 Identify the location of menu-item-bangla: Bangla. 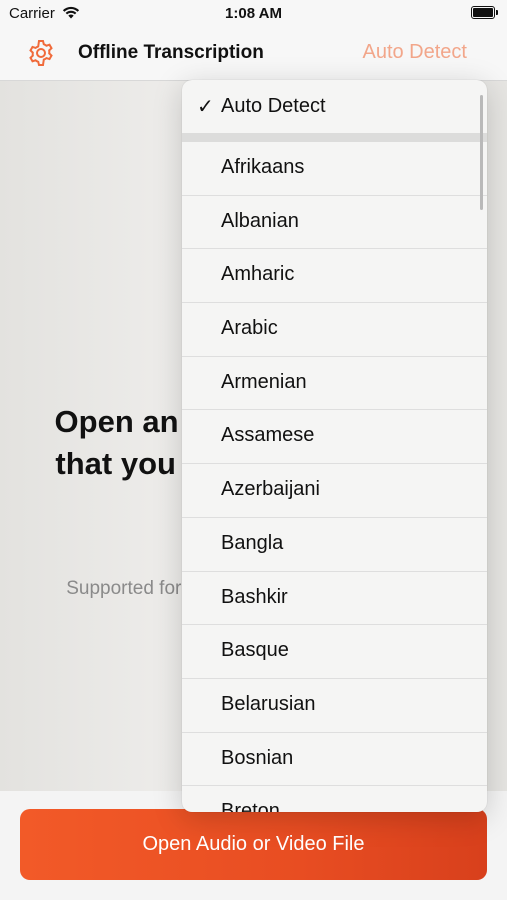
(334, 545).